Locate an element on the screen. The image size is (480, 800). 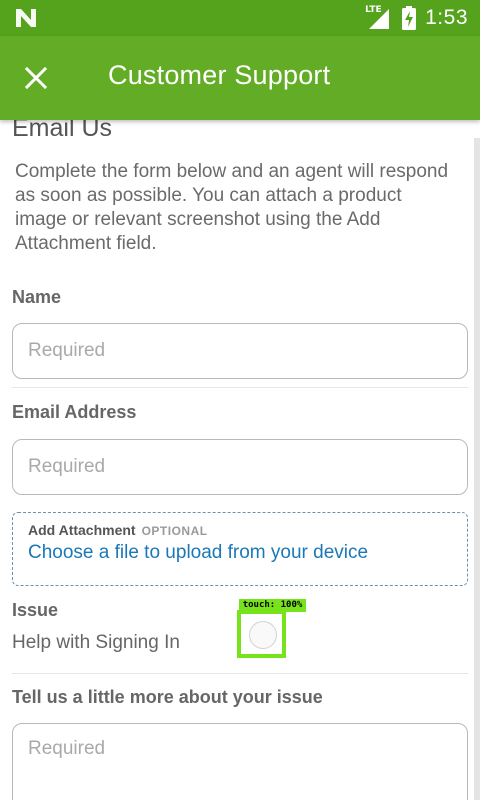
choose-file-link: Choose a file to upload from your device is located at coordinates (198, 553).